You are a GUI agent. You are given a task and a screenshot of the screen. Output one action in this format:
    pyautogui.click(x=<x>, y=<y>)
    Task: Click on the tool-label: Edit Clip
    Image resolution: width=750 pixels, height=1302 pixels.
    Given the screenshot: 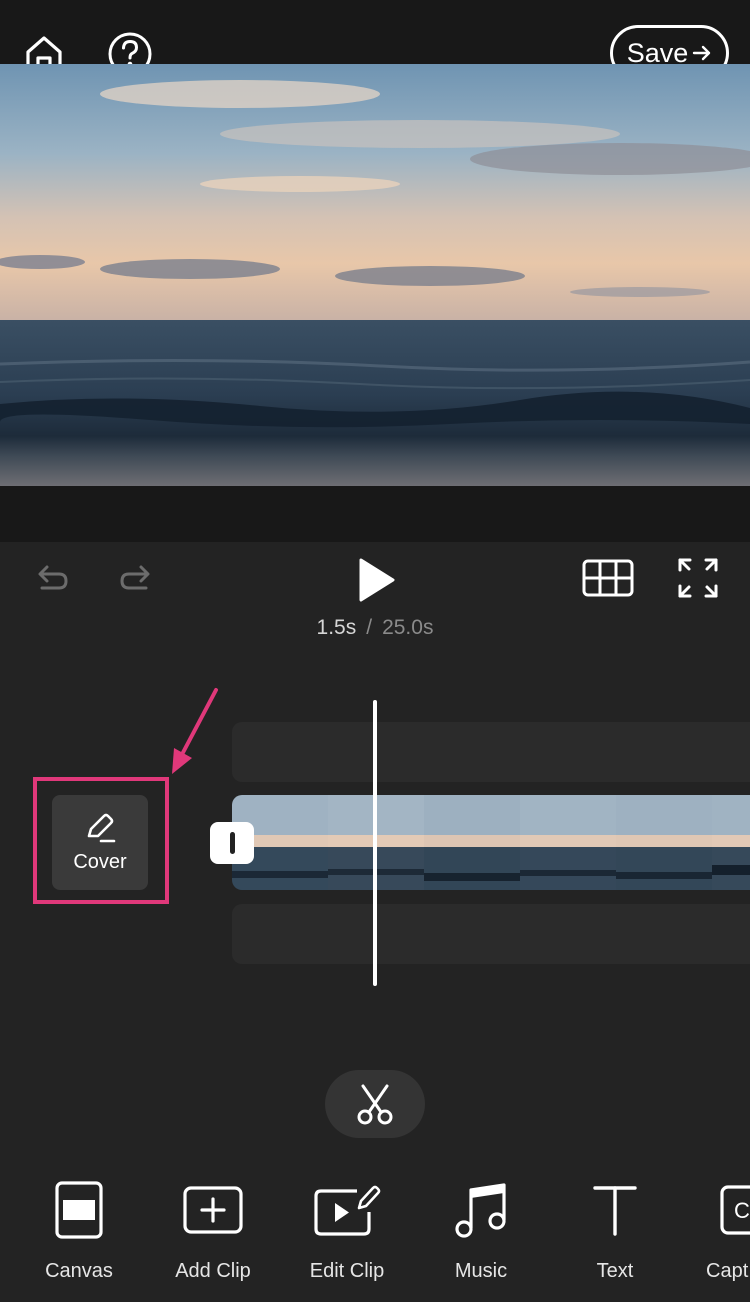 What is the action you would take?
    pyautogui.click(x=347, y=1271)
    